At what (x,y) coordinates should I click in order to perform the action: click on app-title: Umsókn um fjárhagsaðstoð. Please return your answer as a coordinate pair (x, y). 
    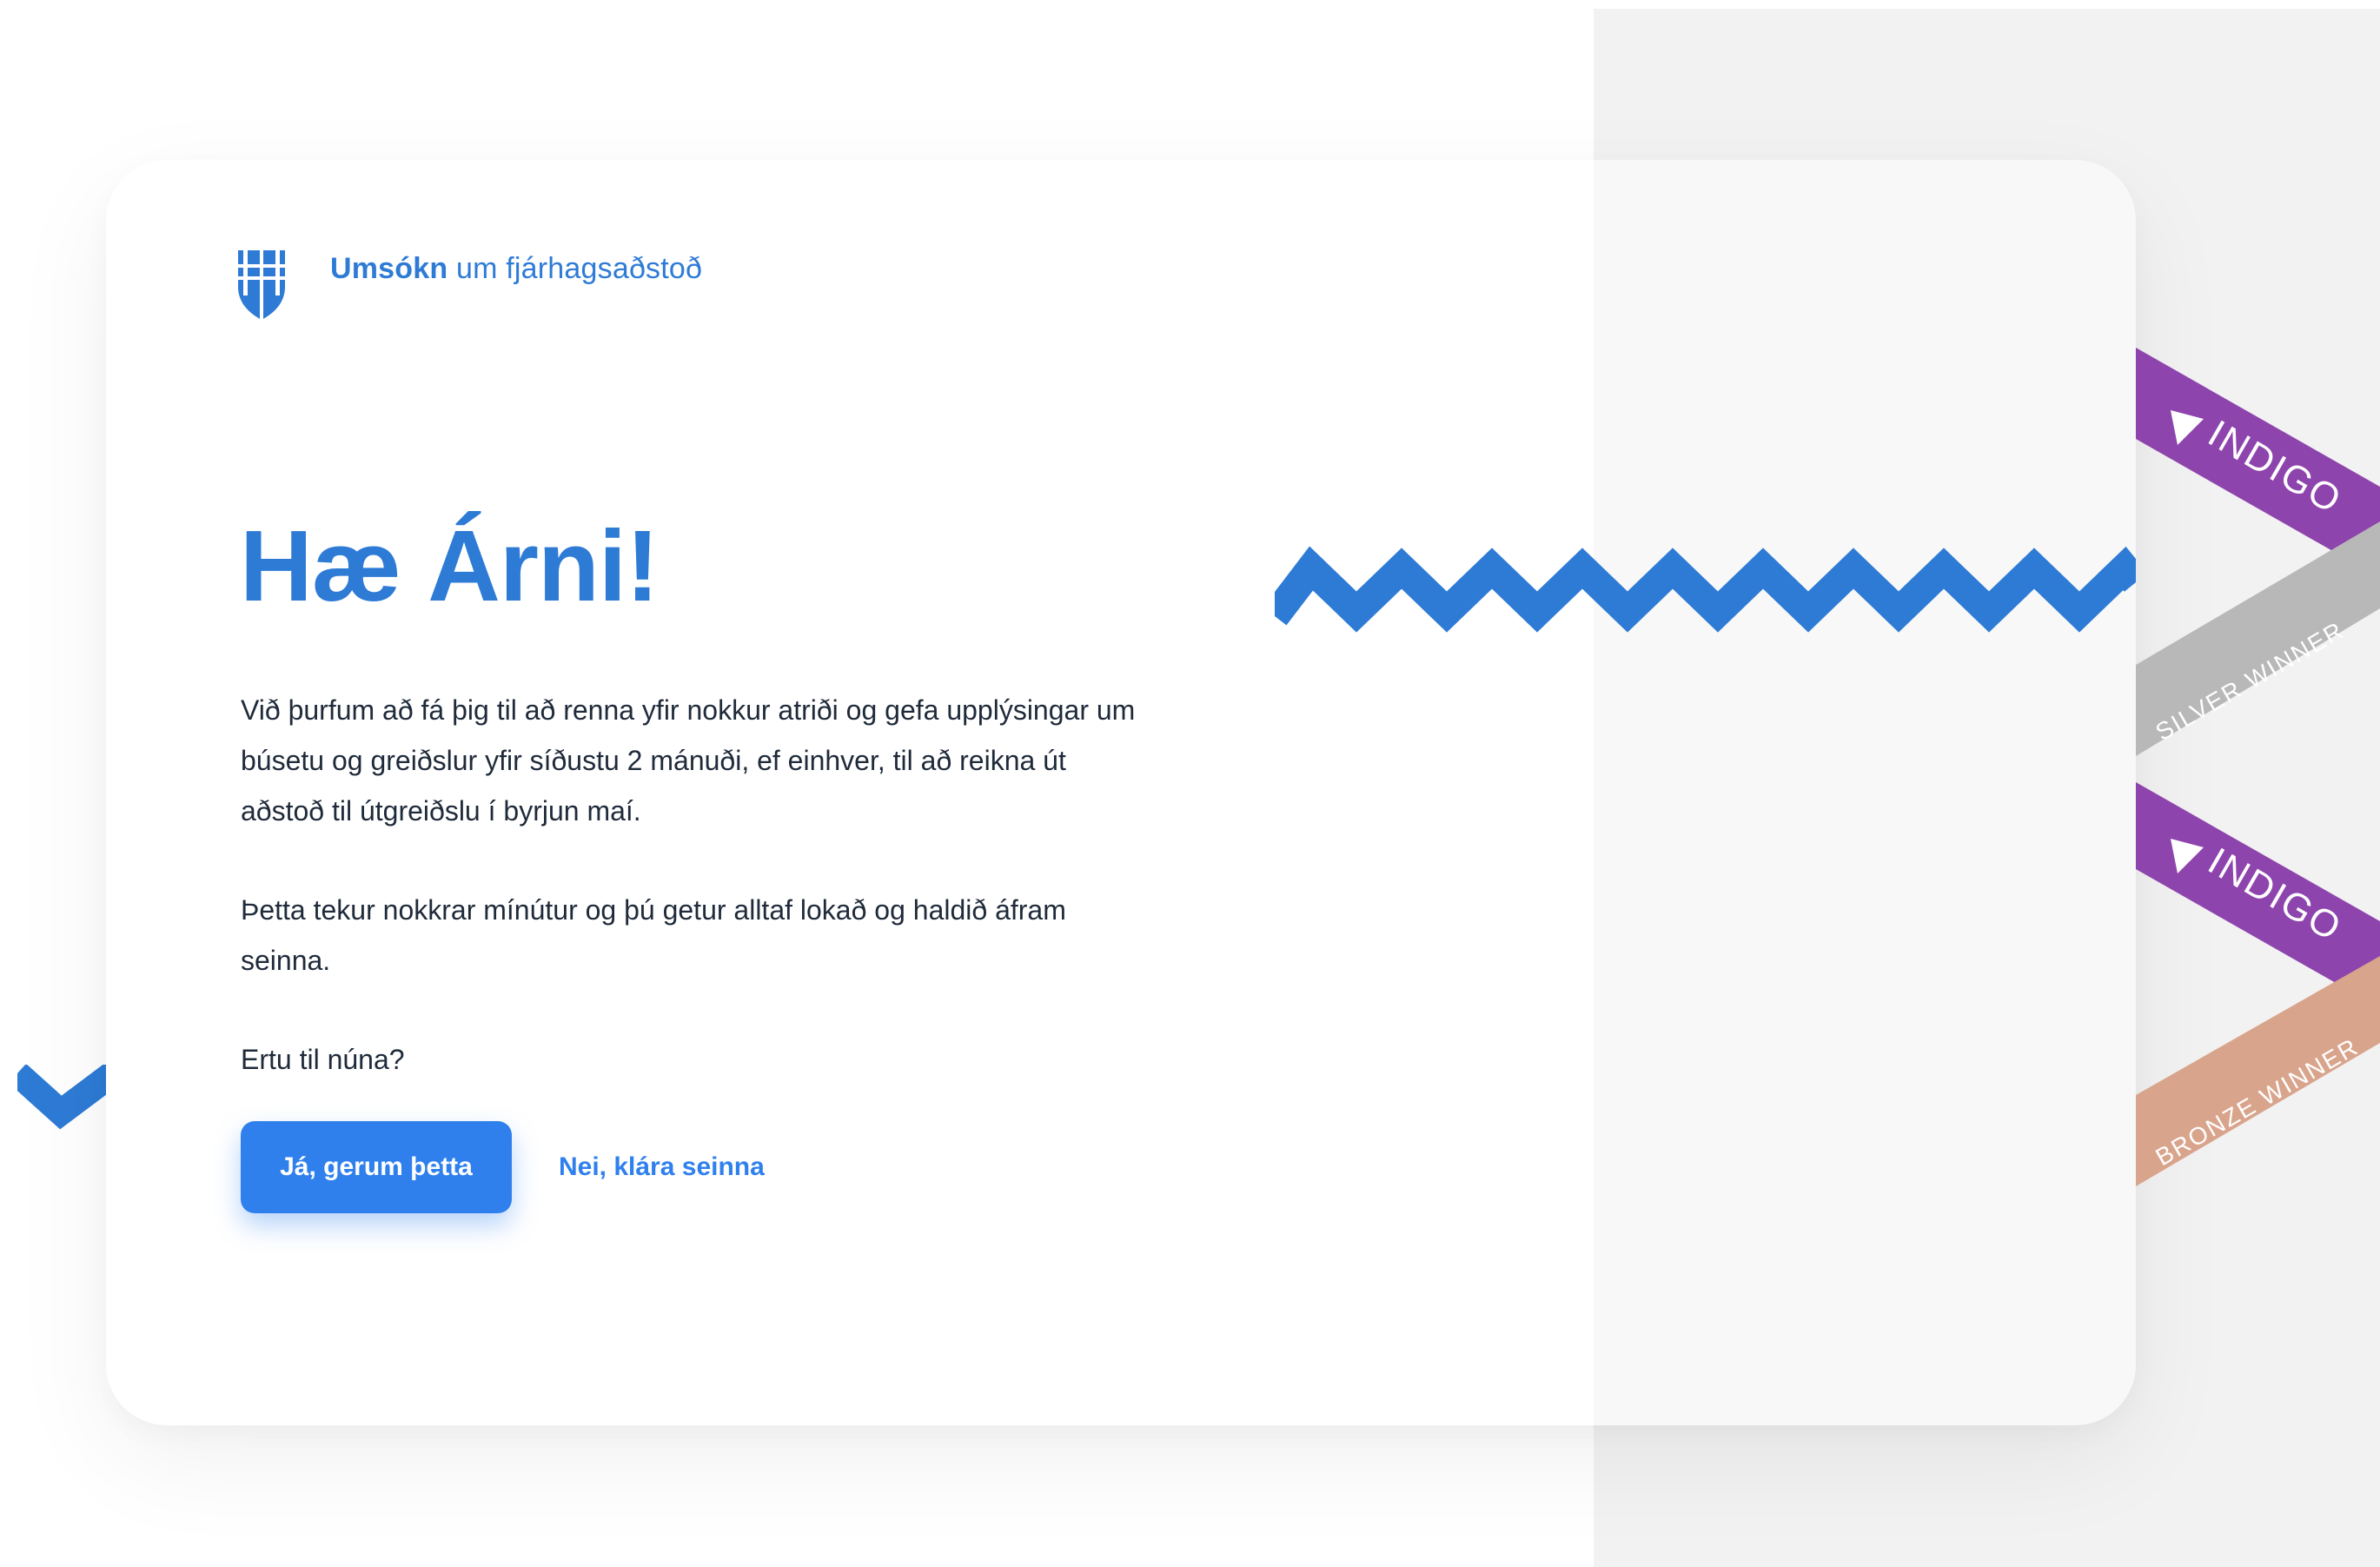
    Looking at the image, I should click on (516, 269).